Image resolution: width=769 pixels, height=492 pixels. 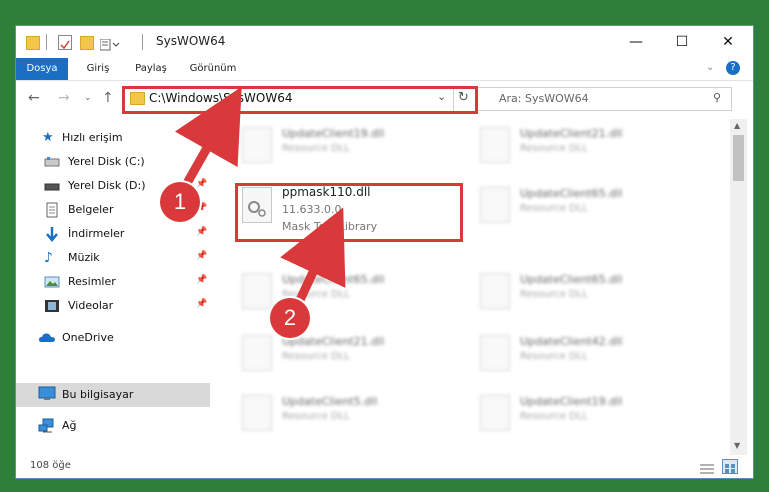 I want to click on arrow-to-address, so click(x=208, y=137).